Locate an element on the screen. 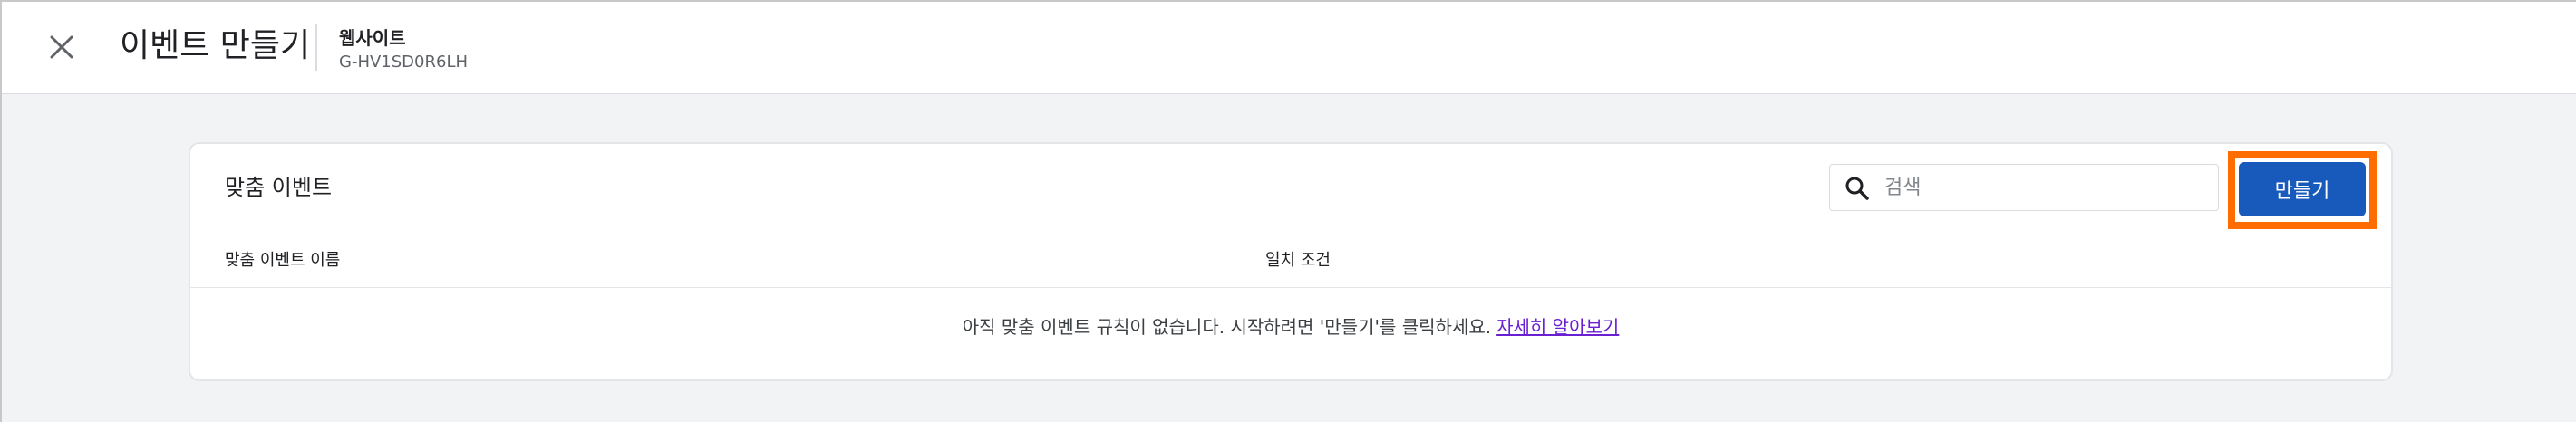 The height and width of the screenshot is (422, 2576). create-button: 만들기 is located at coordinates (2302, 189).